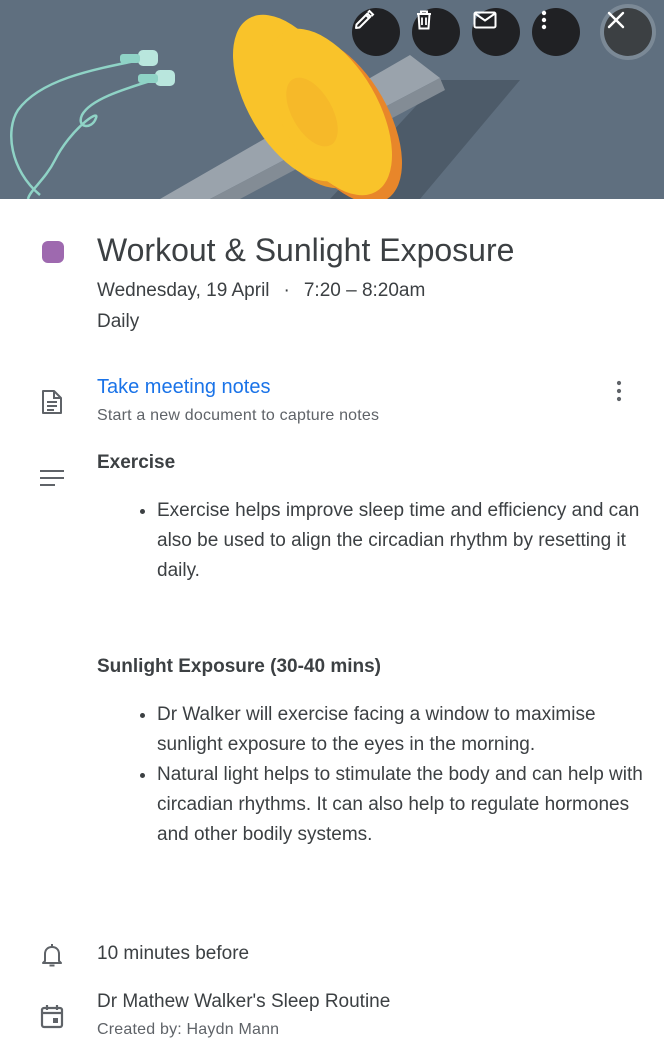 The image size is (664, 1062). Describe the element at coordinates (628, 32) in the screenshot. I see `close-button` at that location.